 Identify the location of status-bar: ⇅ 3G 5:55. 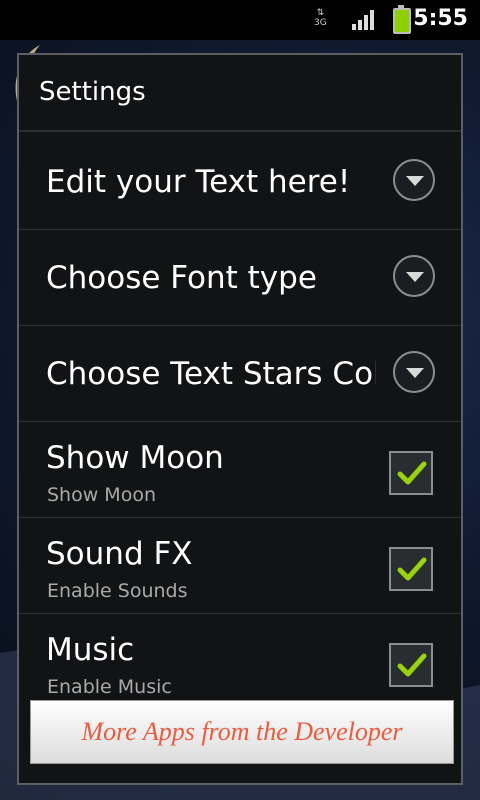
(240, 20).